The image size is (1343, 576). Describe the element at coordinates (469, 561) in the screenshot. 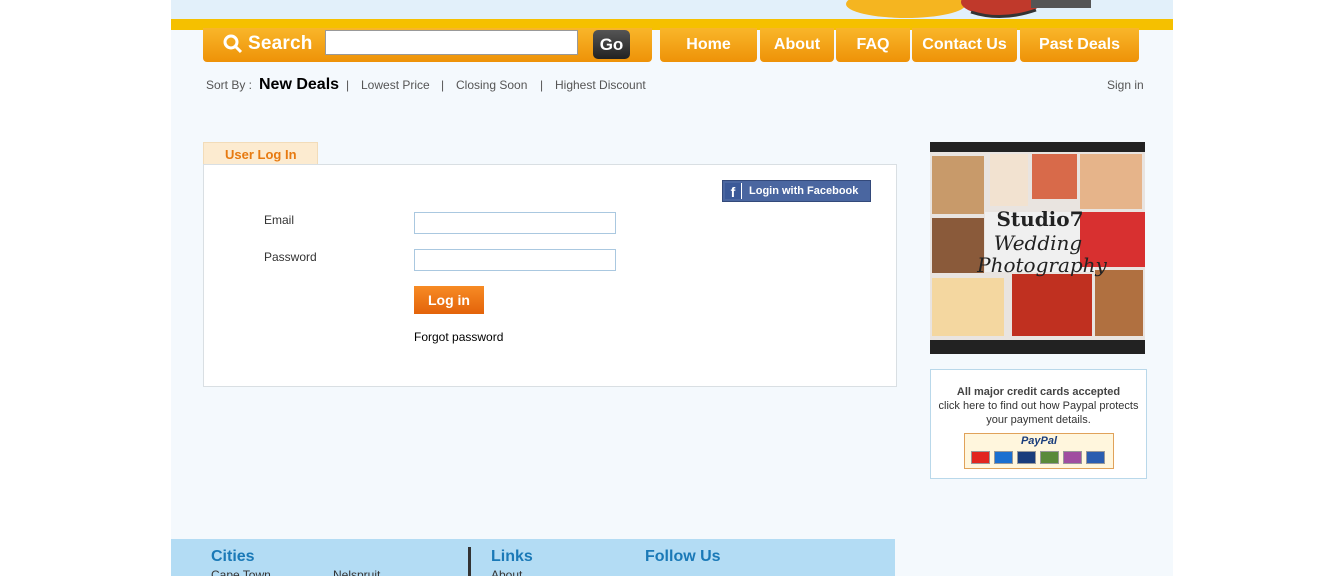

I see `footer-divider` at that location.